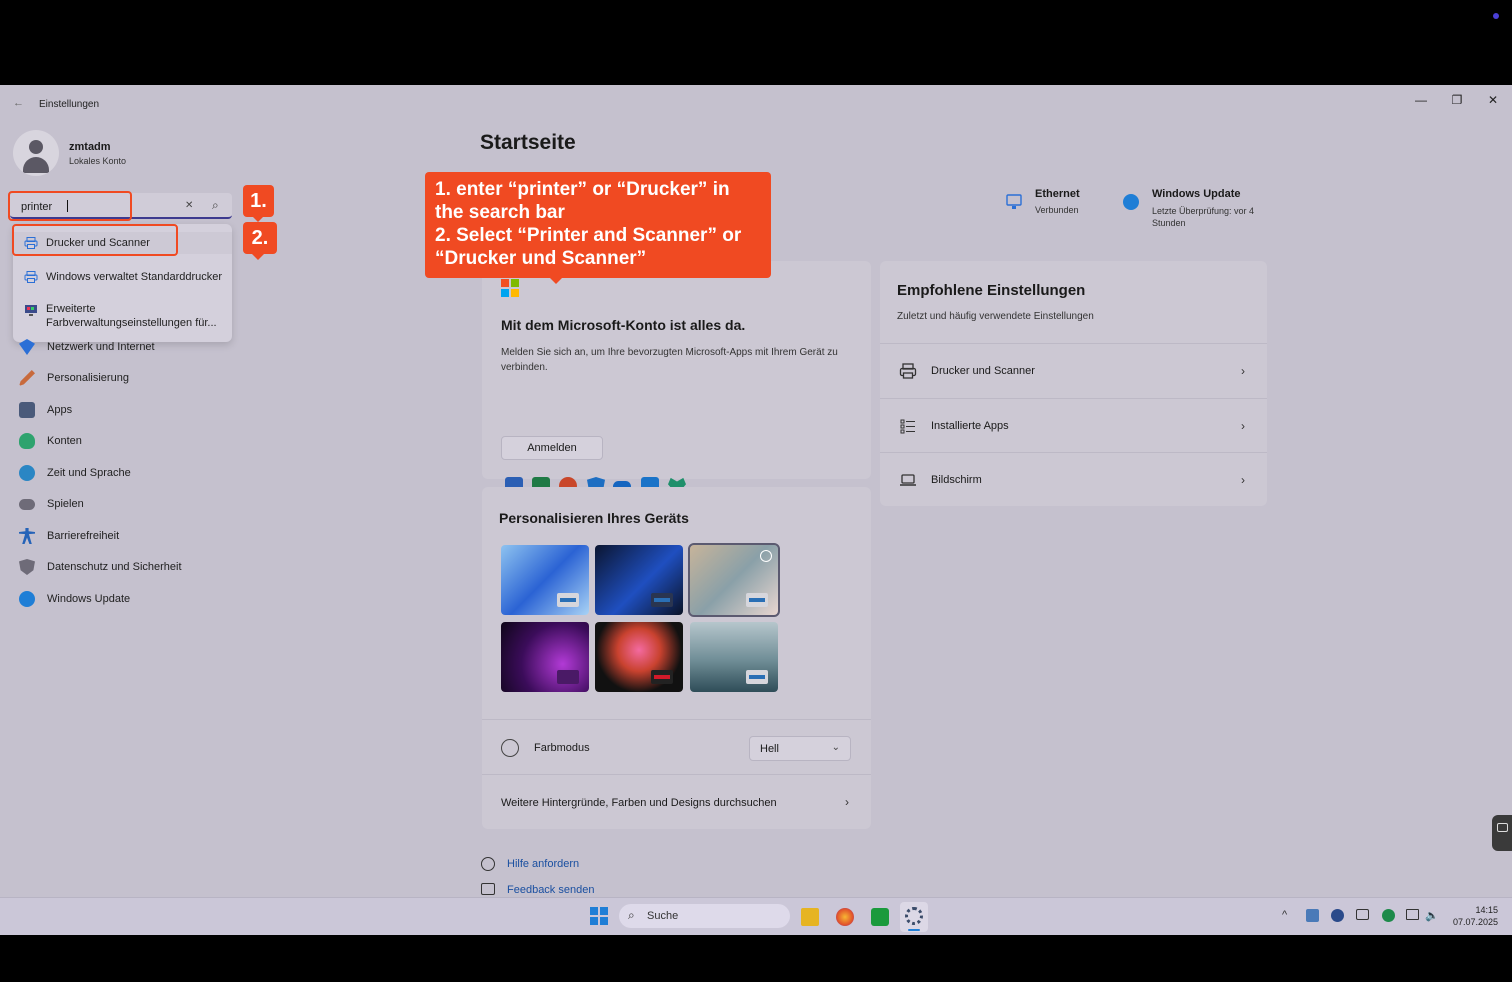 This screenshot has width=1512, height=982. I want to click on clock-date: 07.07.2025, so click(1475, 922).